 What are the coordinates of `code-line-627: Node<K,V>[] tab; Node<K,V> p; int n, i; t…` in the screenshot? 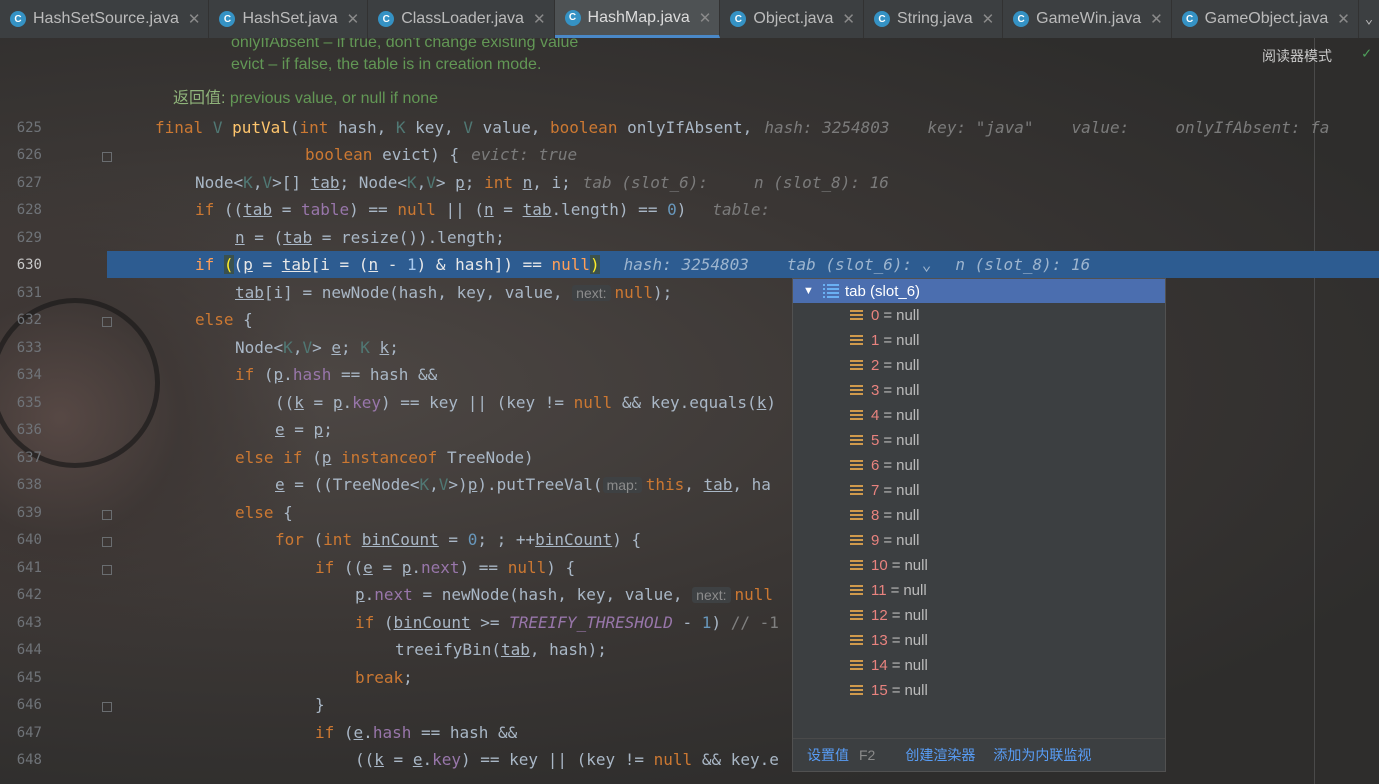 It's located at (542, 182).